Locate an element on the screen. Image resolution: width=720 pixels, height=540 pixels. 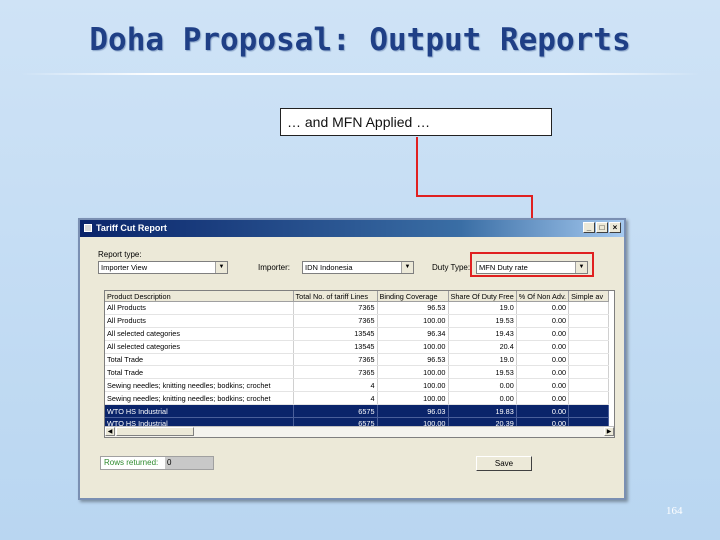
table-cell: 19.43 is located at coordinates (482, 334).